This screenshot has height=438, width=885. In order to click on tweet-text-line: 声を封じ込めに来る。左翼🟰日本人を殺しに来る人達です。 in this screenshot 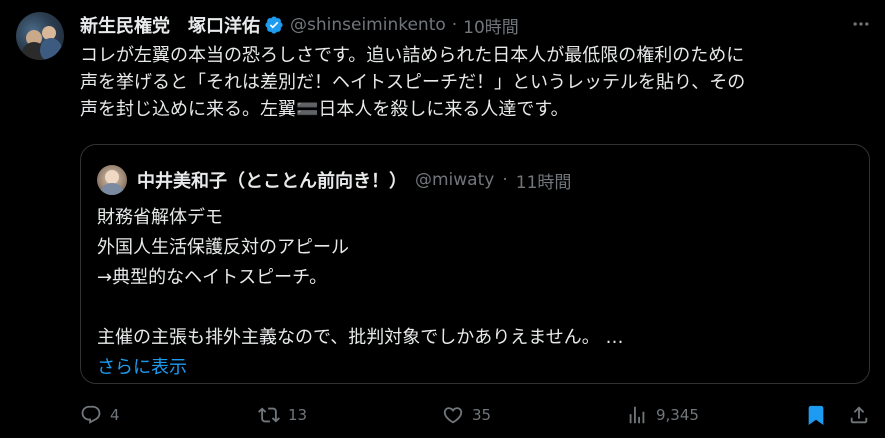, I will do `click(324, 109)`.